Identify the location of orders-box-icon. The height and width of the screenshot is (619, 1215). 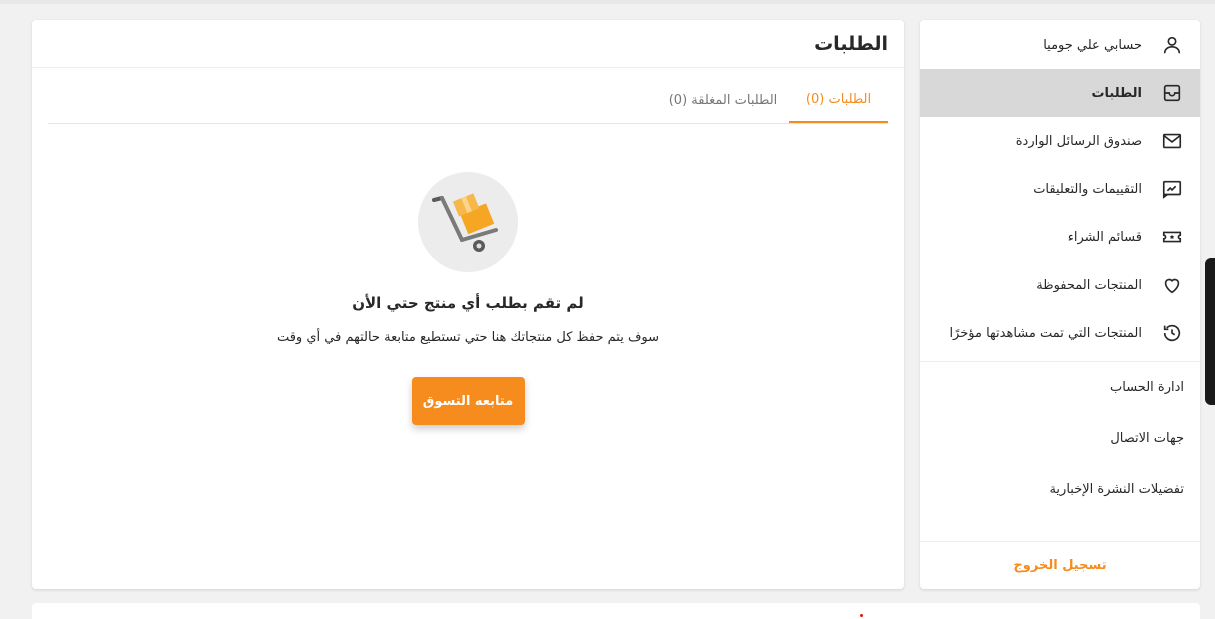
(1172, 93).